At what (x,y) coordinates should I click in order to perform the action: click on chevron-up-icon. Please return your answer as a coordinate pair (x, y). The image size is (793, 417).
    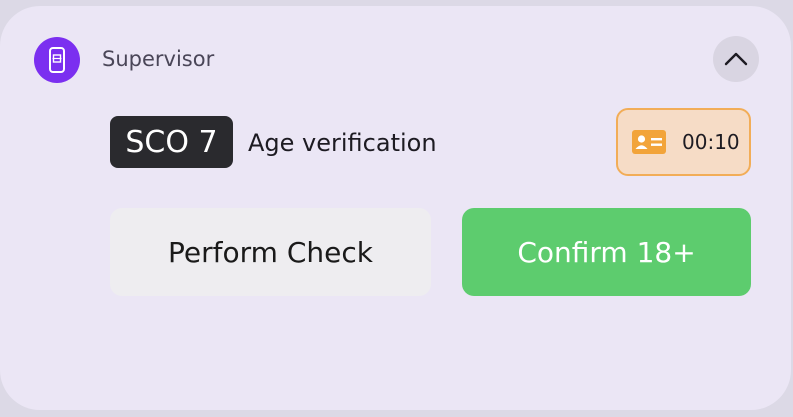
    Looking at the image, I should click on (736, 59).